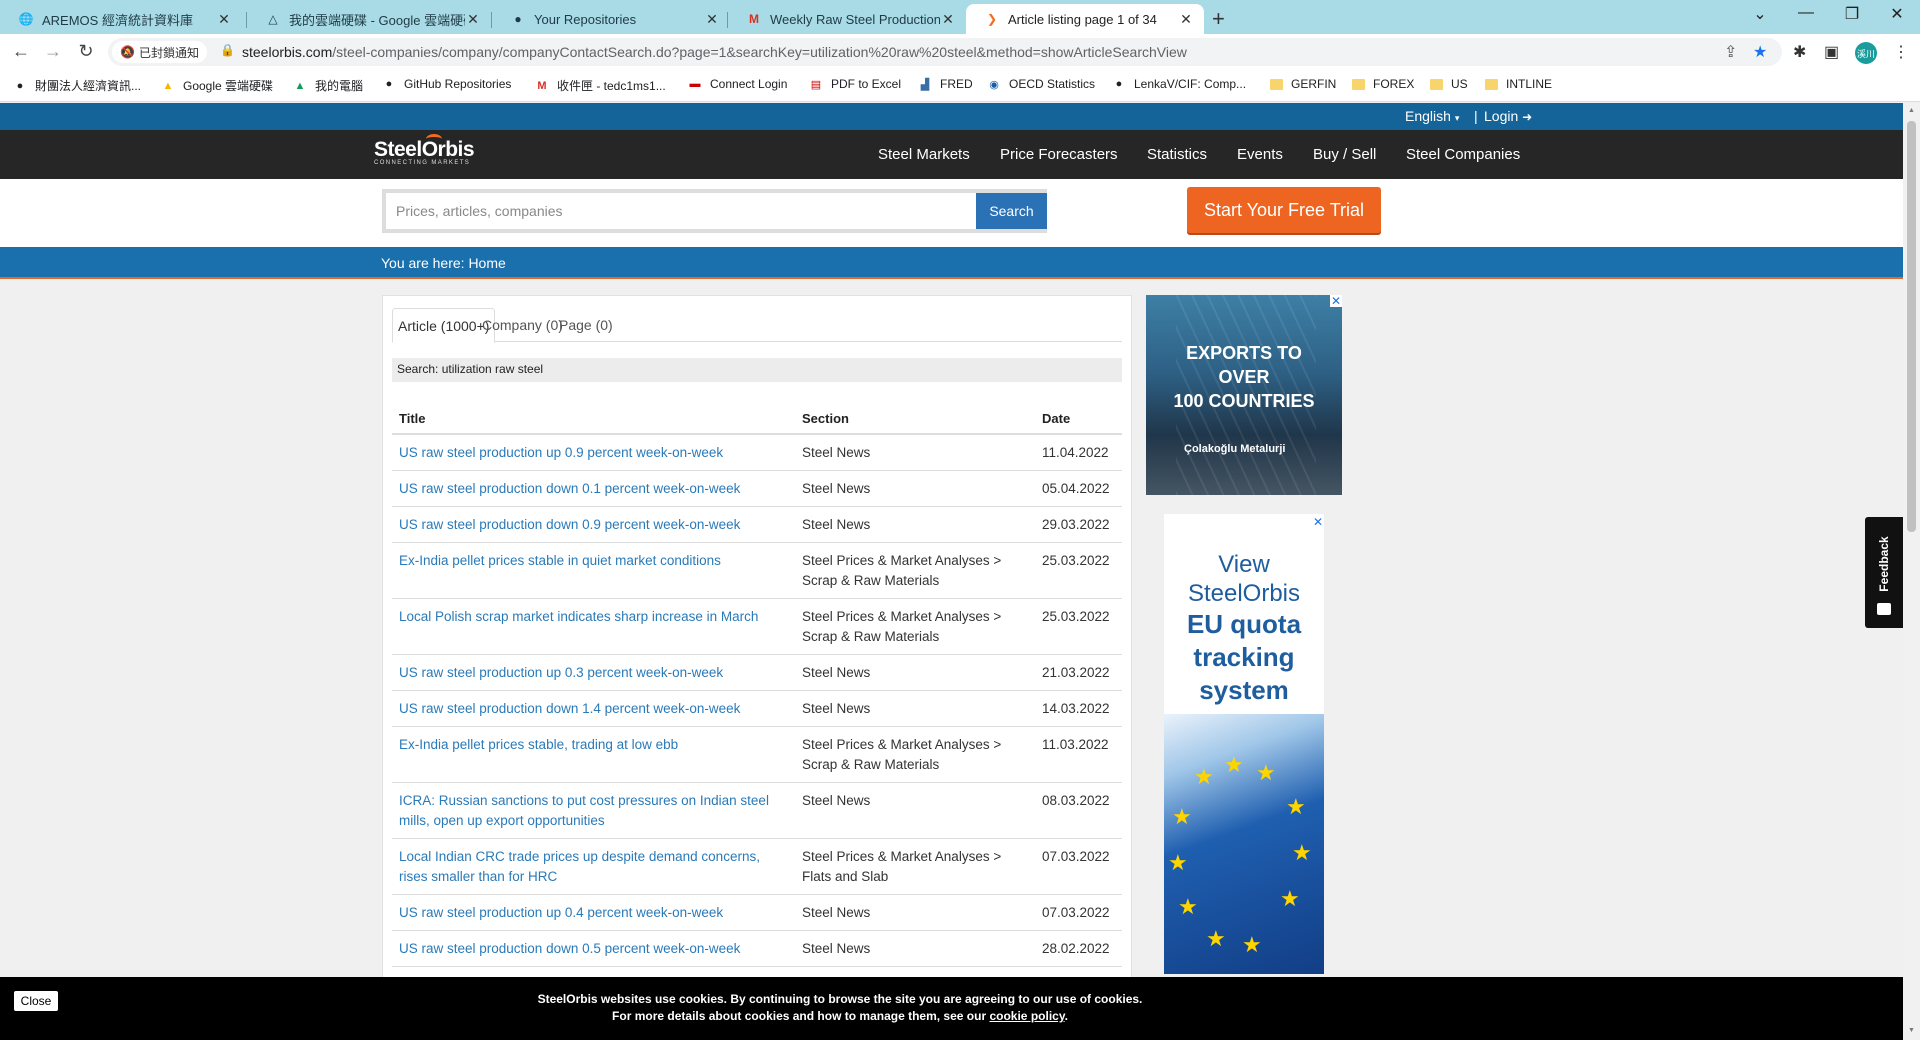 The height and width of the screenshot is (1040, 1920). Describe the element at coordinates (121, 19) in the screenshot. I see `browser-tab: 🌐 AREMOS 經濟統計資料庫 ✕` at that location.